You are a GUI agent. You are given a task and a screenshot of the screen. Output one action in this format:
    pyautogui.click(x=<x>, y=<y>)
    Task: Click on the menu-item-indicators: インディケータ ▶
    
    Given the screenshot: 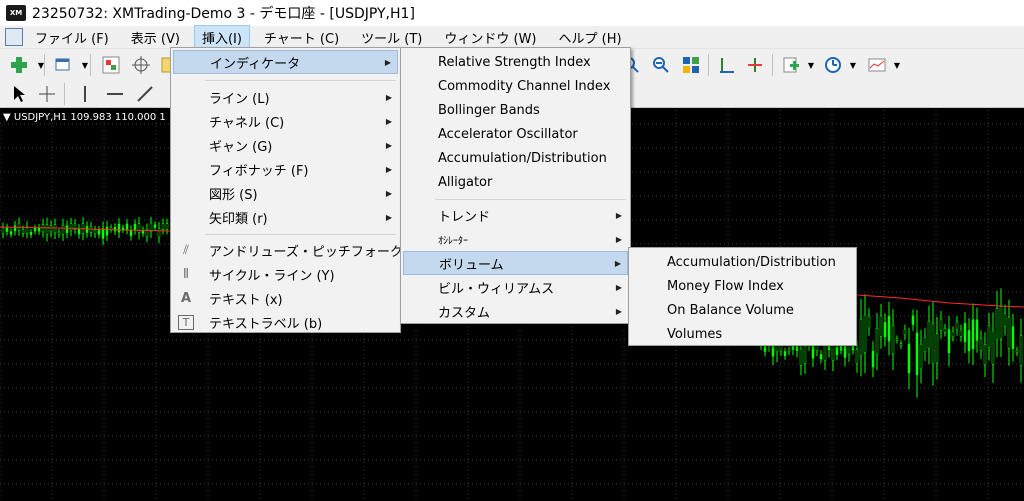 What is the action you would take?
    pyautogui.click(x=285, y=62)
    